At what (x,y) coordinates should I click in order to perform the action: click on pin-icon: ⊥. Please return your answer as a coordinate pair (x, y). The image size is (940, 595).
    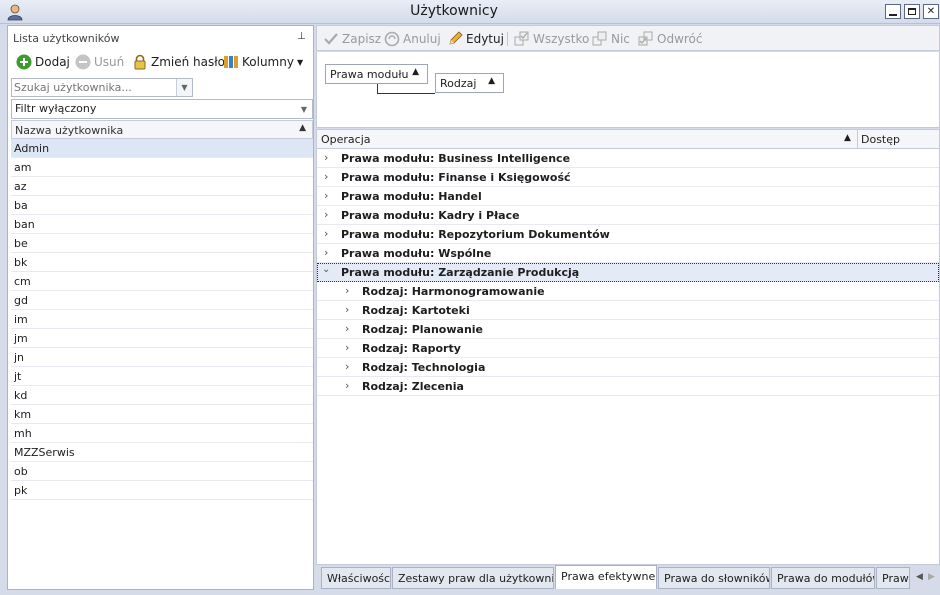
    Looking at the image, I should click on (301, 36).